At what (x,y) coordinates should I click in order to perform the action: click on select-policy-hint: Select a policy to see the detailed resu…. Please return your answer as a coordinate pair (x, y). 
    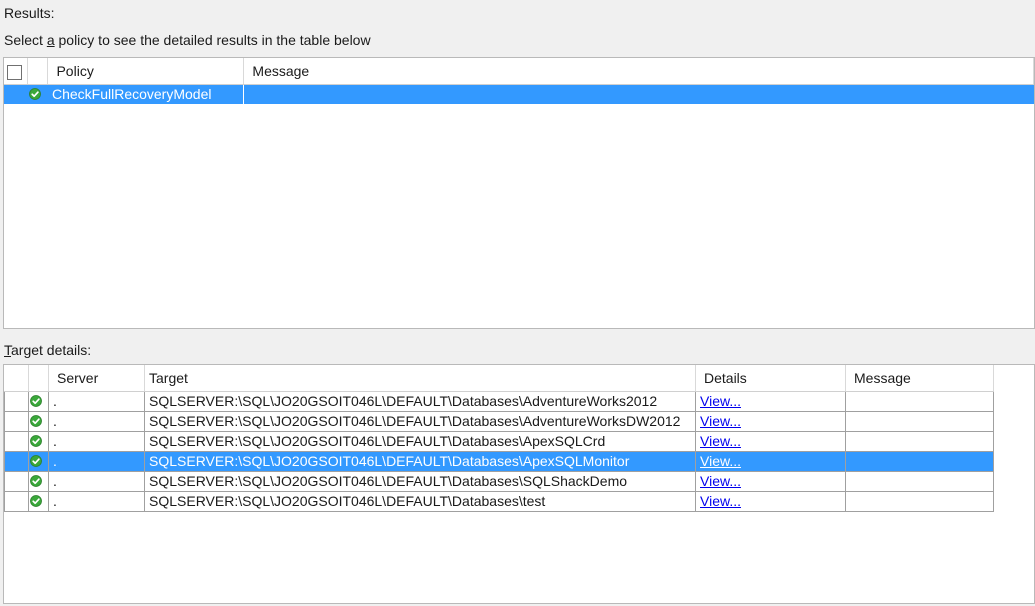
    Looking at the image, I should click on (187, 40).